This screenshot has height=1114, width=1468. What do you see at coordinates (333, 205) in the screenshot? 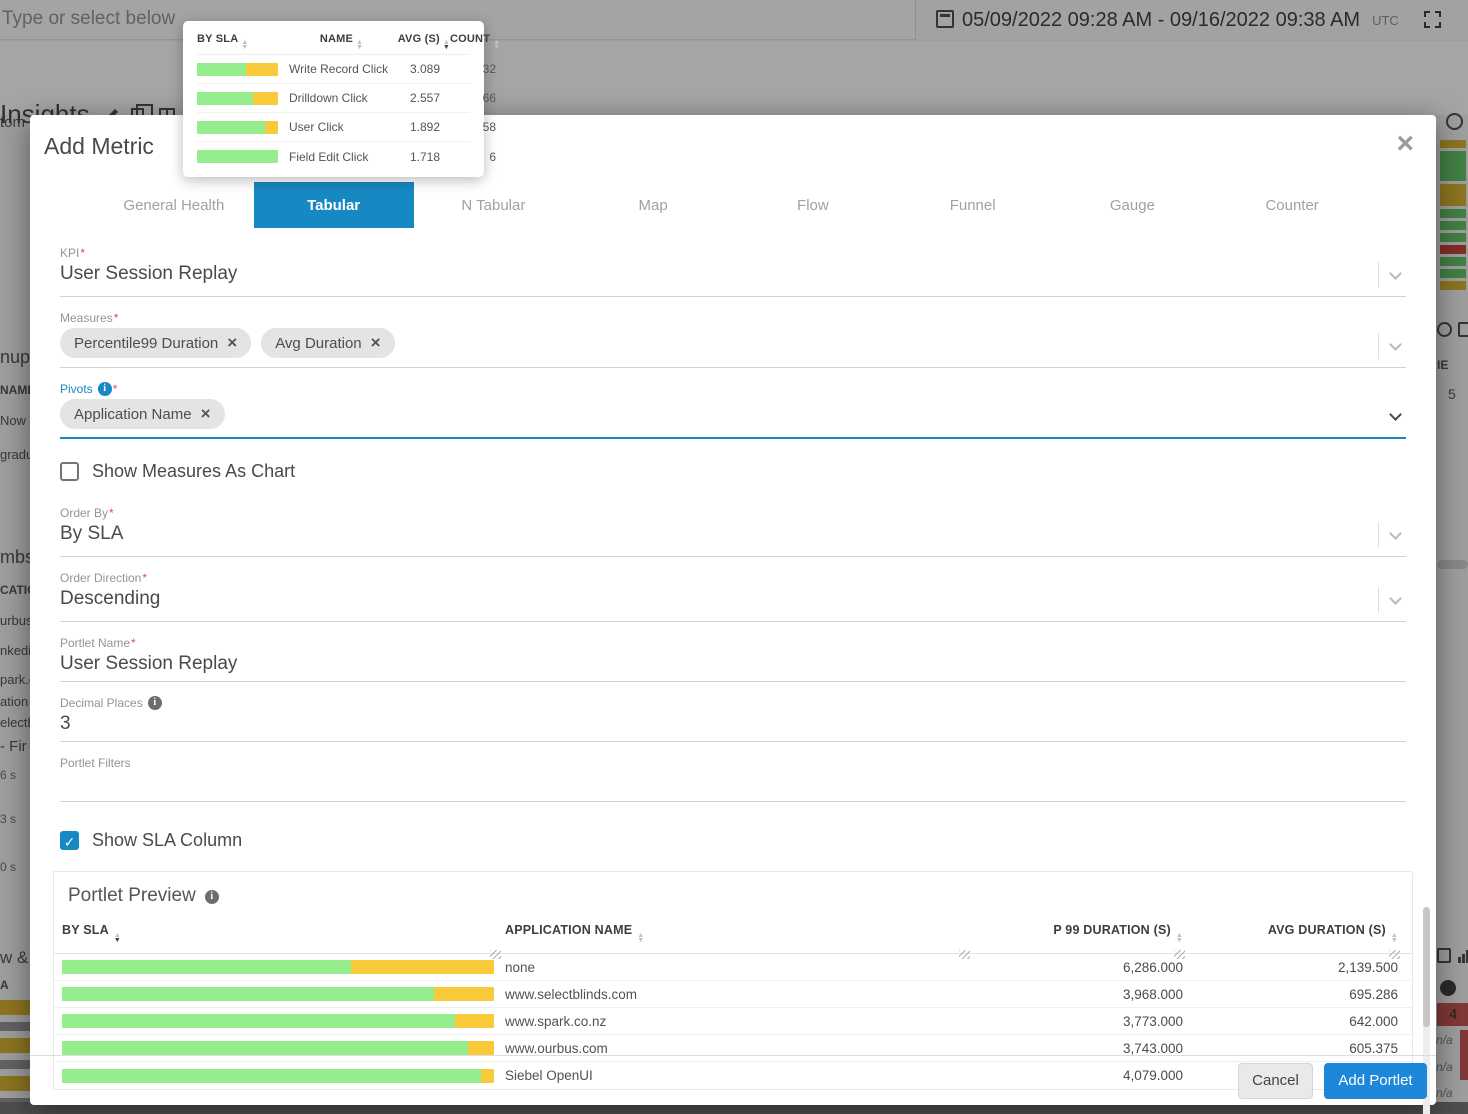
I see `tab-tabular: Tabular` at bounding box center [333, 205].